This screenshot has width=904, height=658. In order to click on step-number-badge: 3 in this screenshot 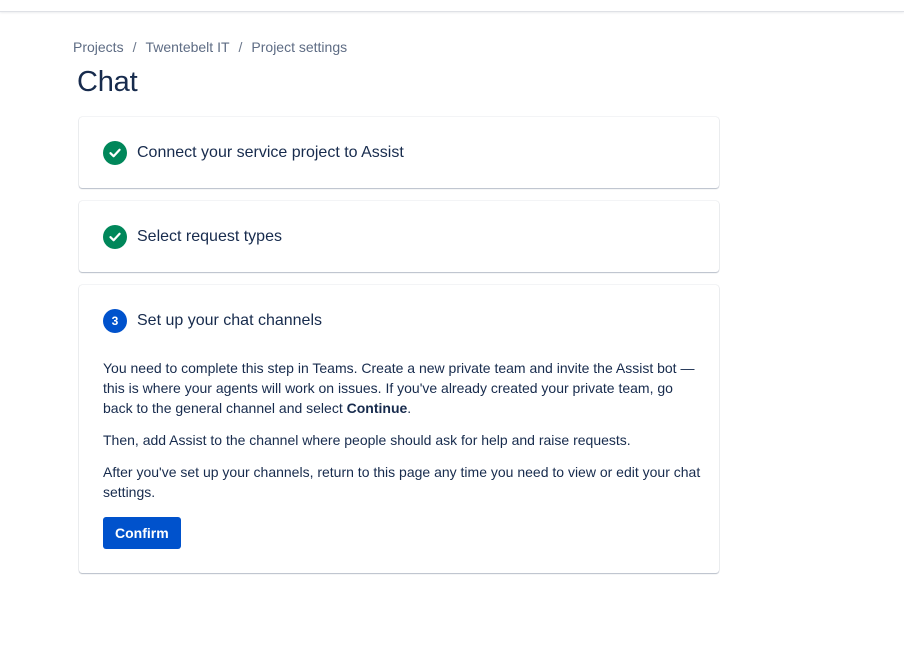, I will do `click(115, 321)`.